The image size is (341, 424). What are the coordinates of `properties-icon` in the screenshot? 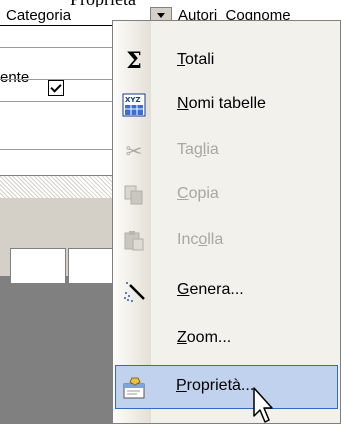 It's located at (135, 388).